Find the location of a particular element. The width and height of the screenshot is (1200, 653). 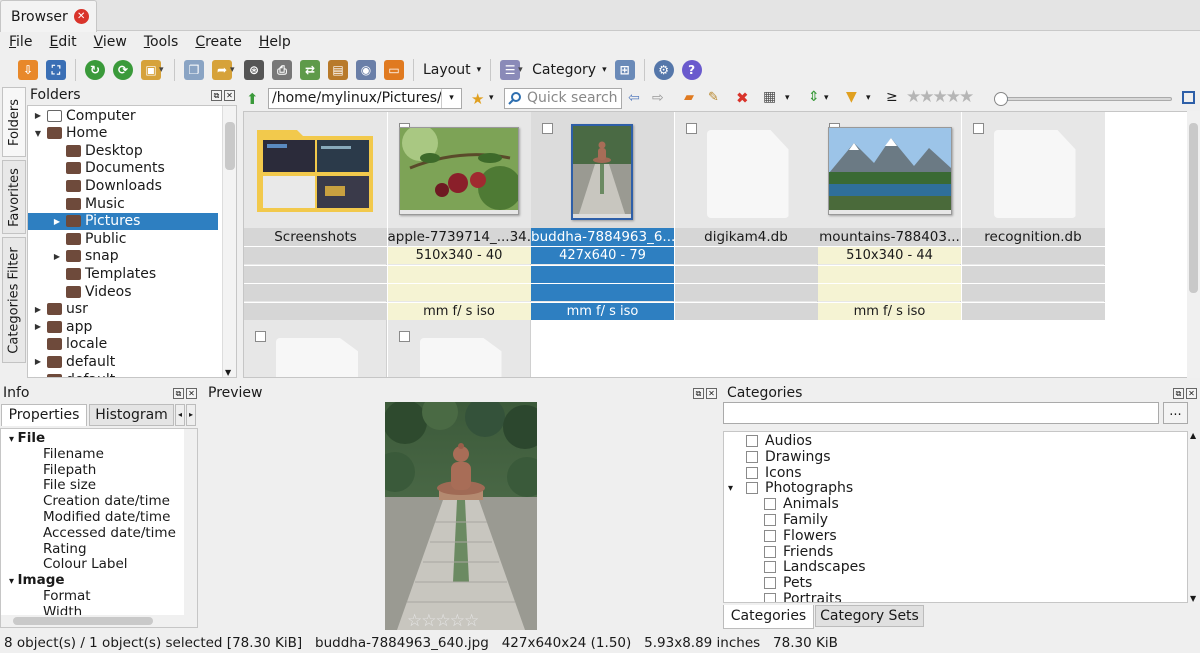

slideshow-button: ▤ is located at coordinates (338, 70).